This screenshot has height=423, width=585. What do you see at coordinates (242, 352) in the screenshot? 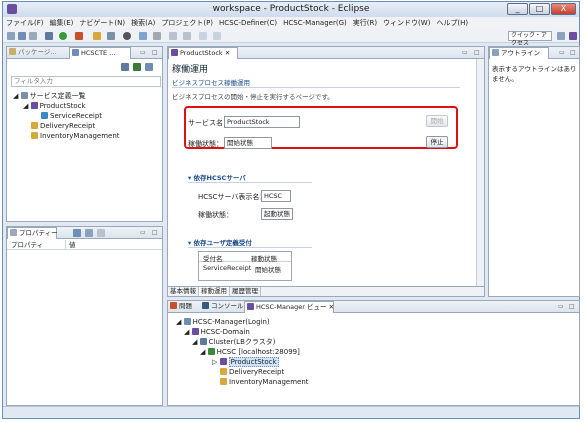
I see `tree-node: ◢ HCSC [localhost:28099]` at bounding box center [242, 352].